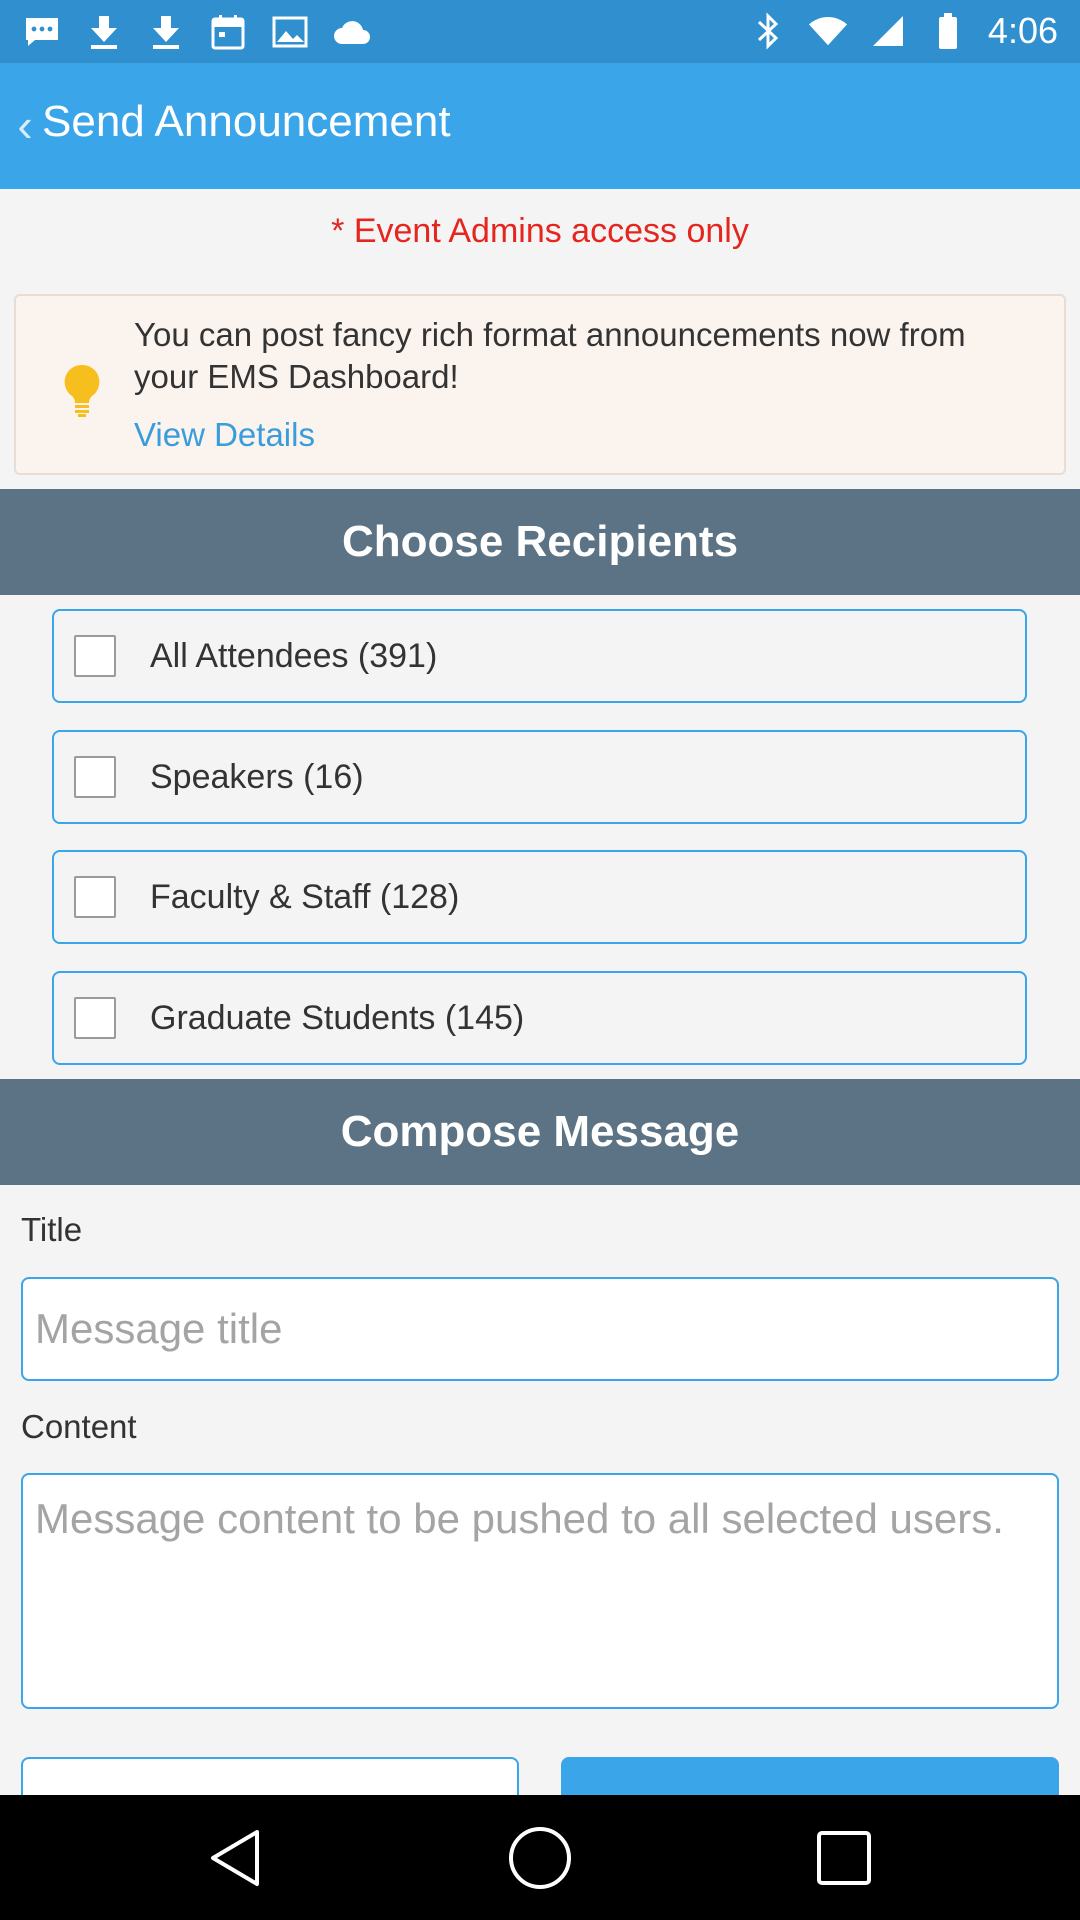 The image size is (1080, 1920). I want to click on notification-icons, so click(197, 32).